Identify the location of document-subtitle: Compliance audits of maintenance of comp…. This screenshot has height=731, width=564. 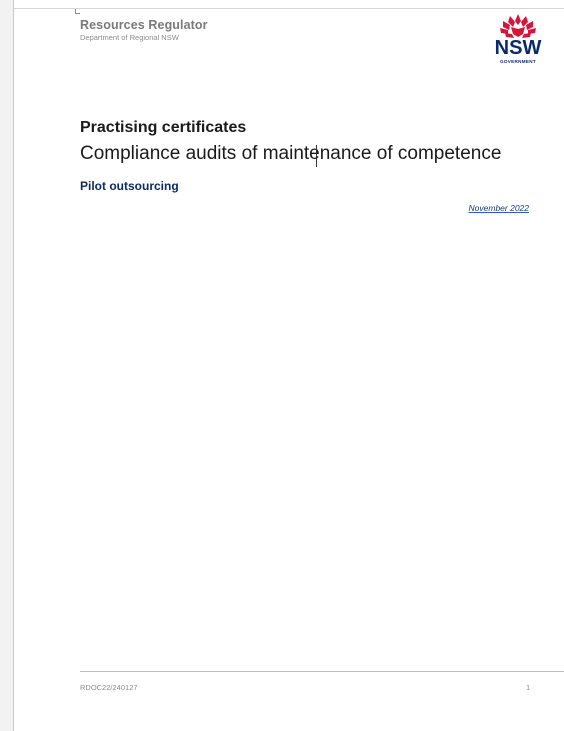
(291, 153).